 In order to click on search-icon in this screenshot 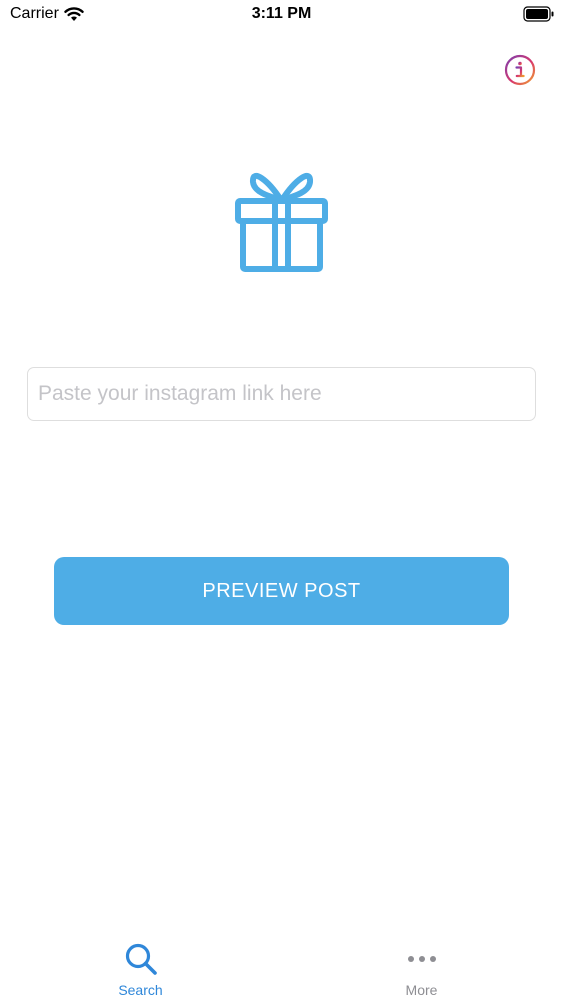, I will do `click(141, 959)`.